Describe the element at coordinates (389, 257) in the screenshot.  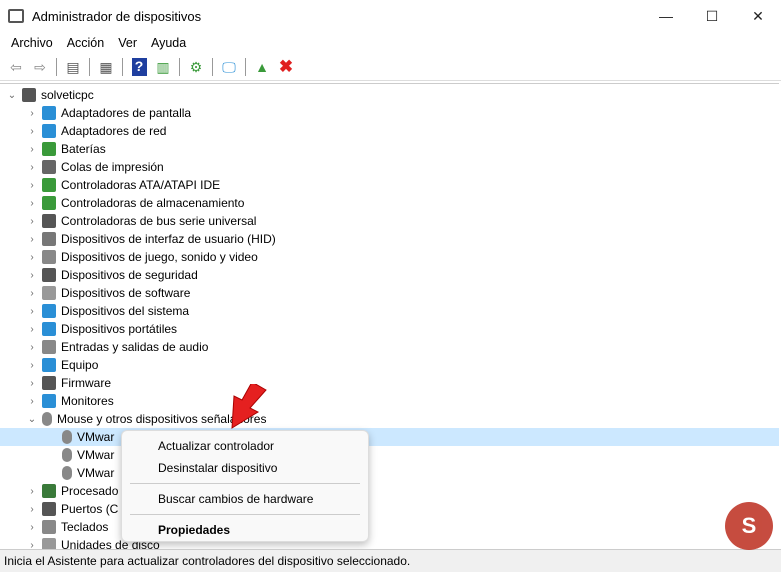
I see `tree-category: › Dispositivos de juego, sonido y video` at that location.